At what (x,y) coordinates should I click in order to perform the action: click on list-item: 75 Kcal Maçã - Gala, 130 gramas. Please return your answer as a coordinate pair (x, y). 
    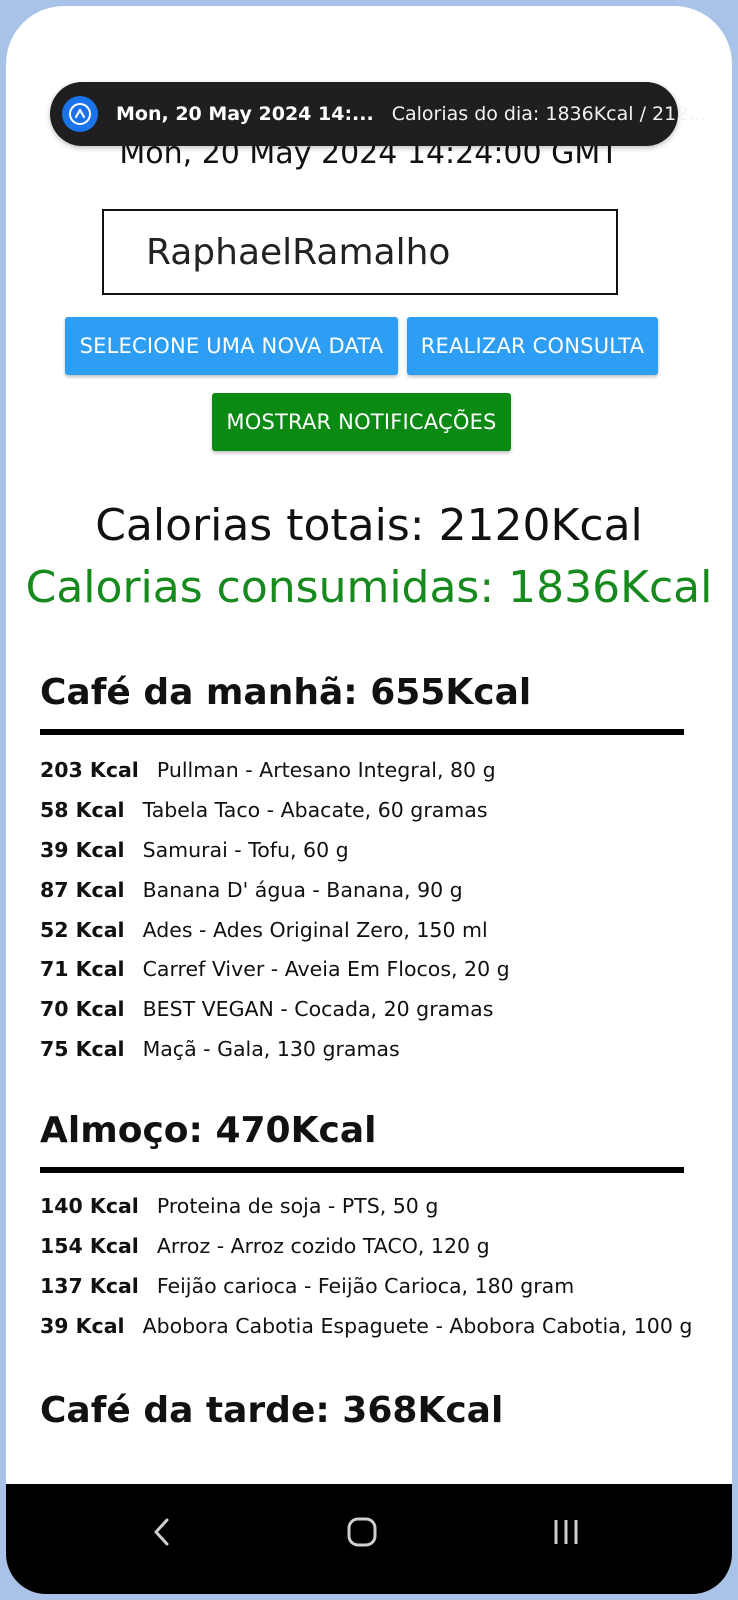
    Looking at the image, I should click on (370, 1049).